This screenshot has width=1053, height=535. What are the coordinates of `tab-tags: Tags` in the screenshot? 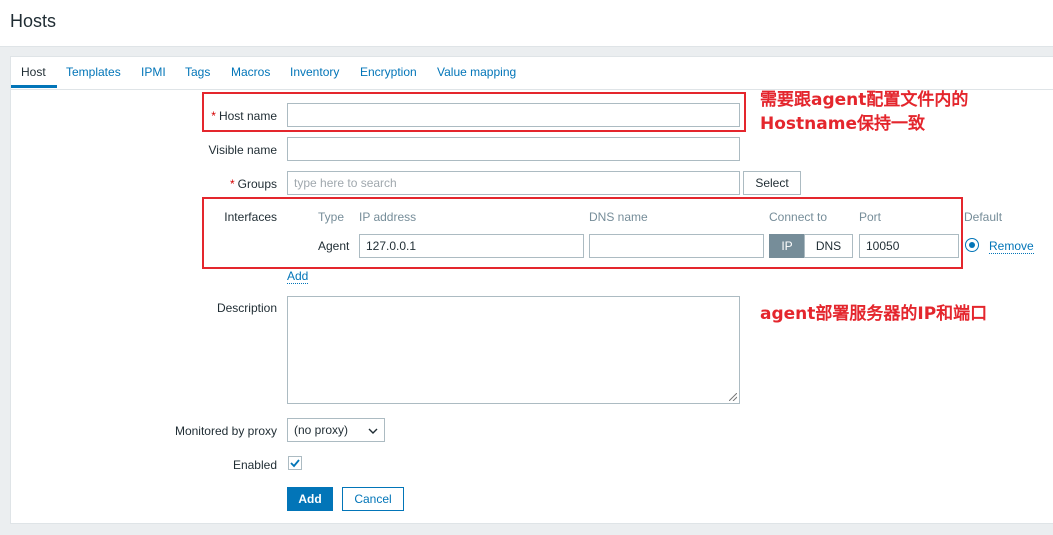 It's located at (197, 72).